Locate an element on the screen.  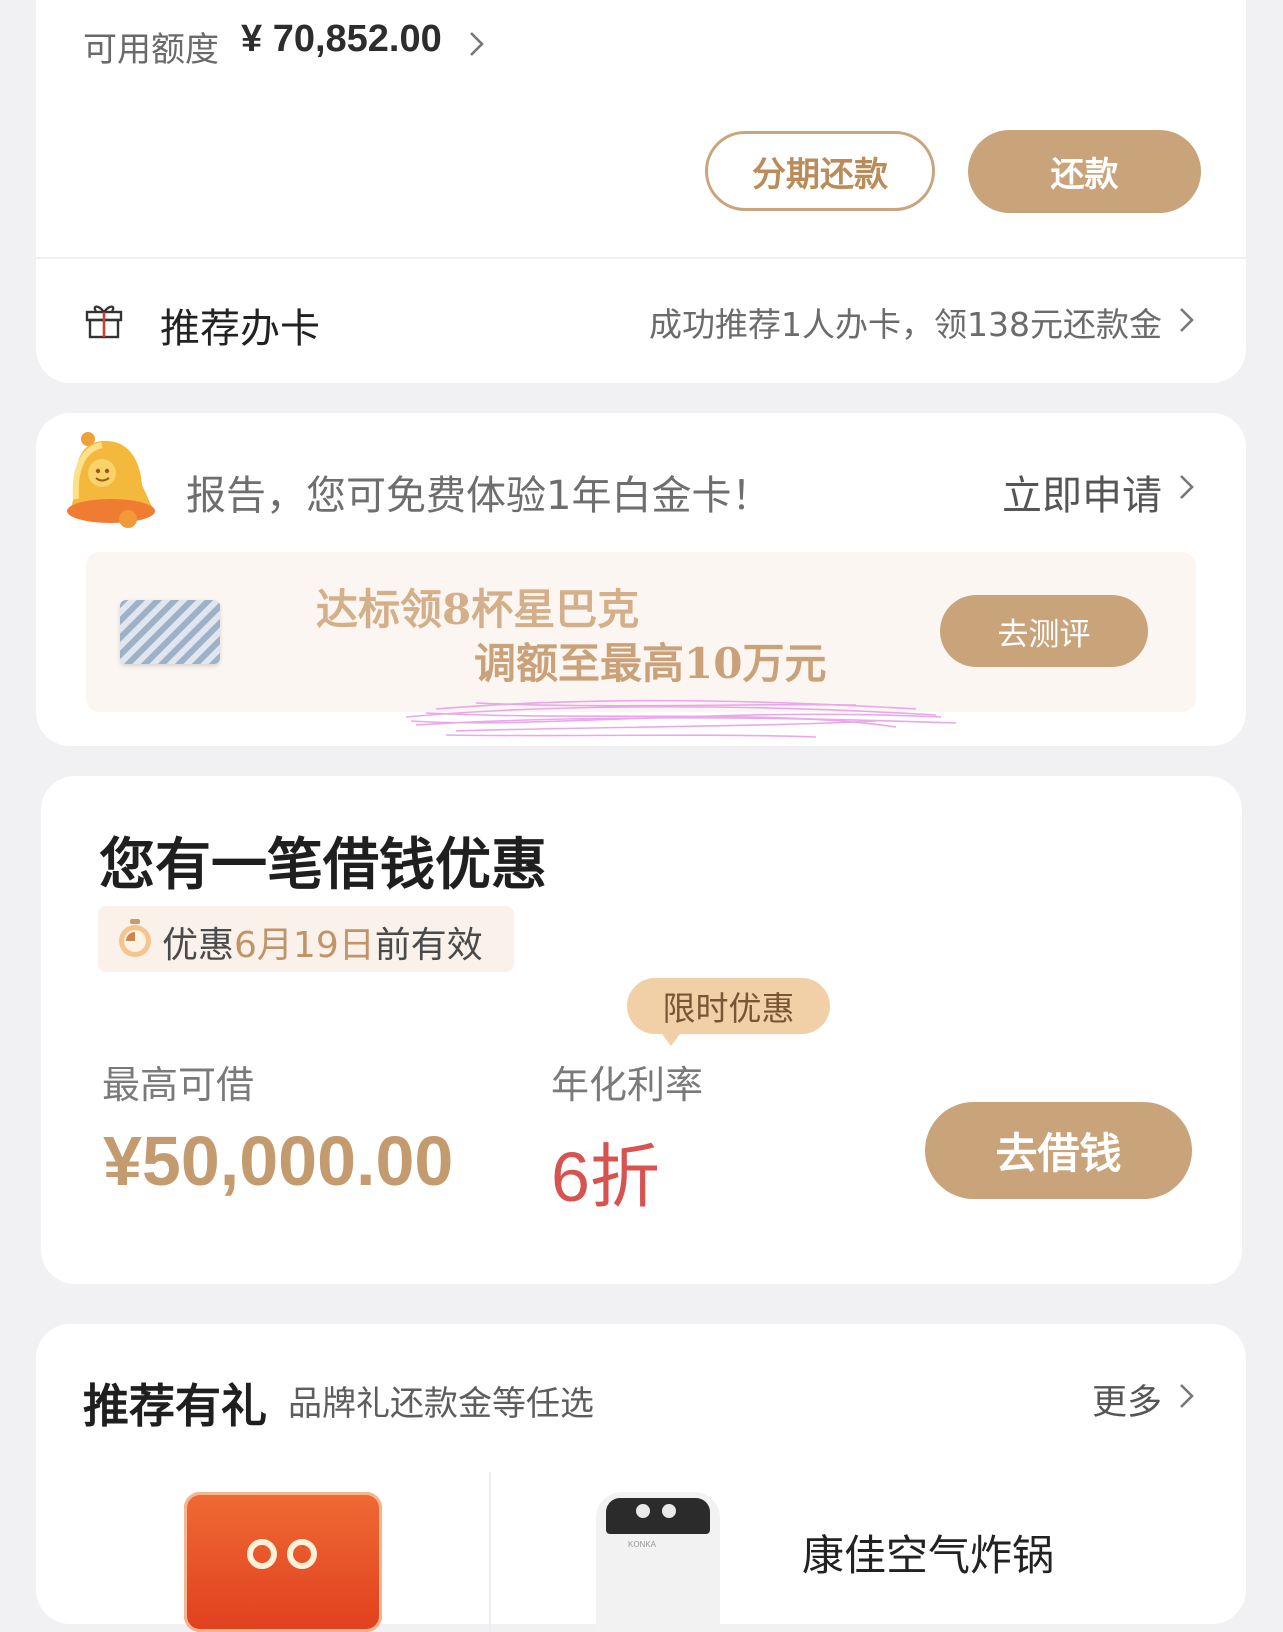
bell-icon is located at coordinates (109, 480).